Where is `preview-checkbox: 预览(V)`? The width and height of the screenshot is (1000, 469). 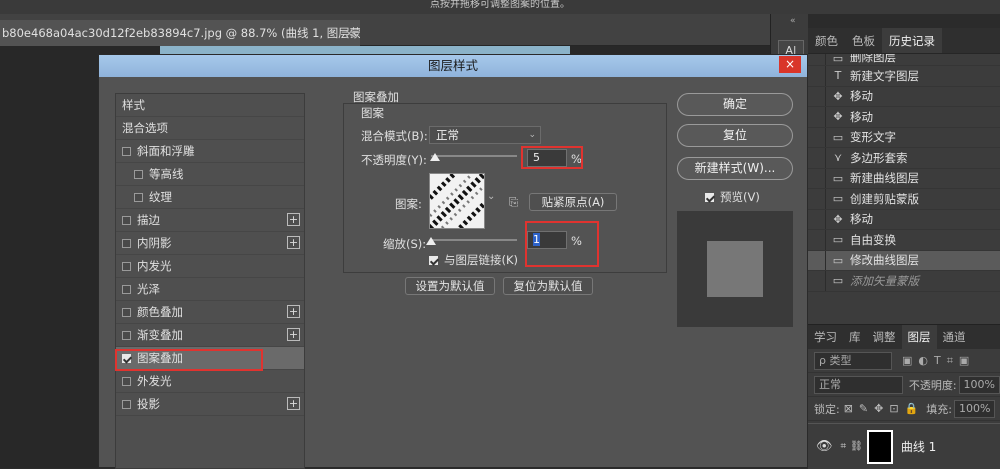
preview-checkbox: 预览(V) is located at coordinates (732, 197).